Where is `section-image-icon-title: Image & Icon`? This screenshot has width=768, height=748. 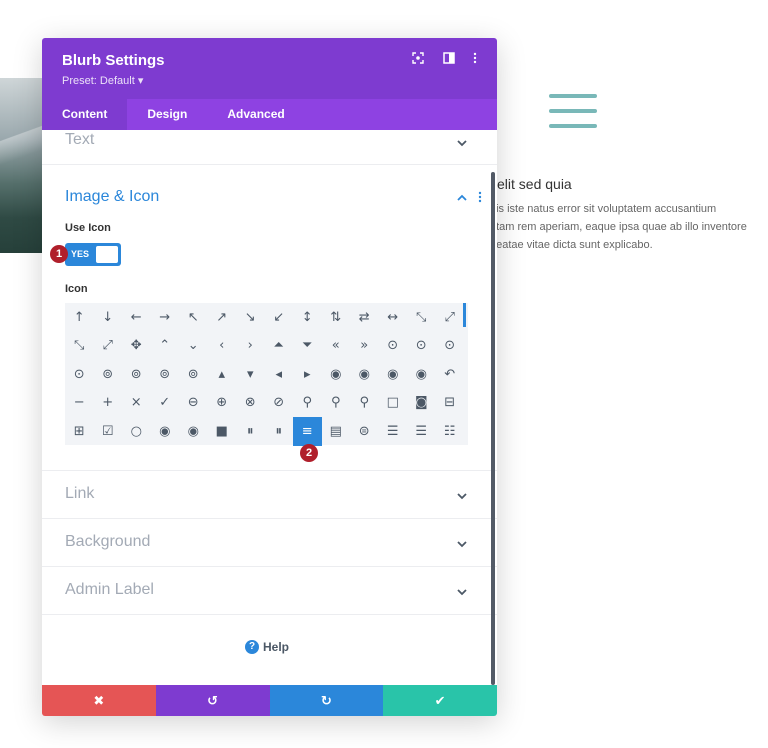
section-image-icon-title: Image & Icon is located at coordinates (112, 197).